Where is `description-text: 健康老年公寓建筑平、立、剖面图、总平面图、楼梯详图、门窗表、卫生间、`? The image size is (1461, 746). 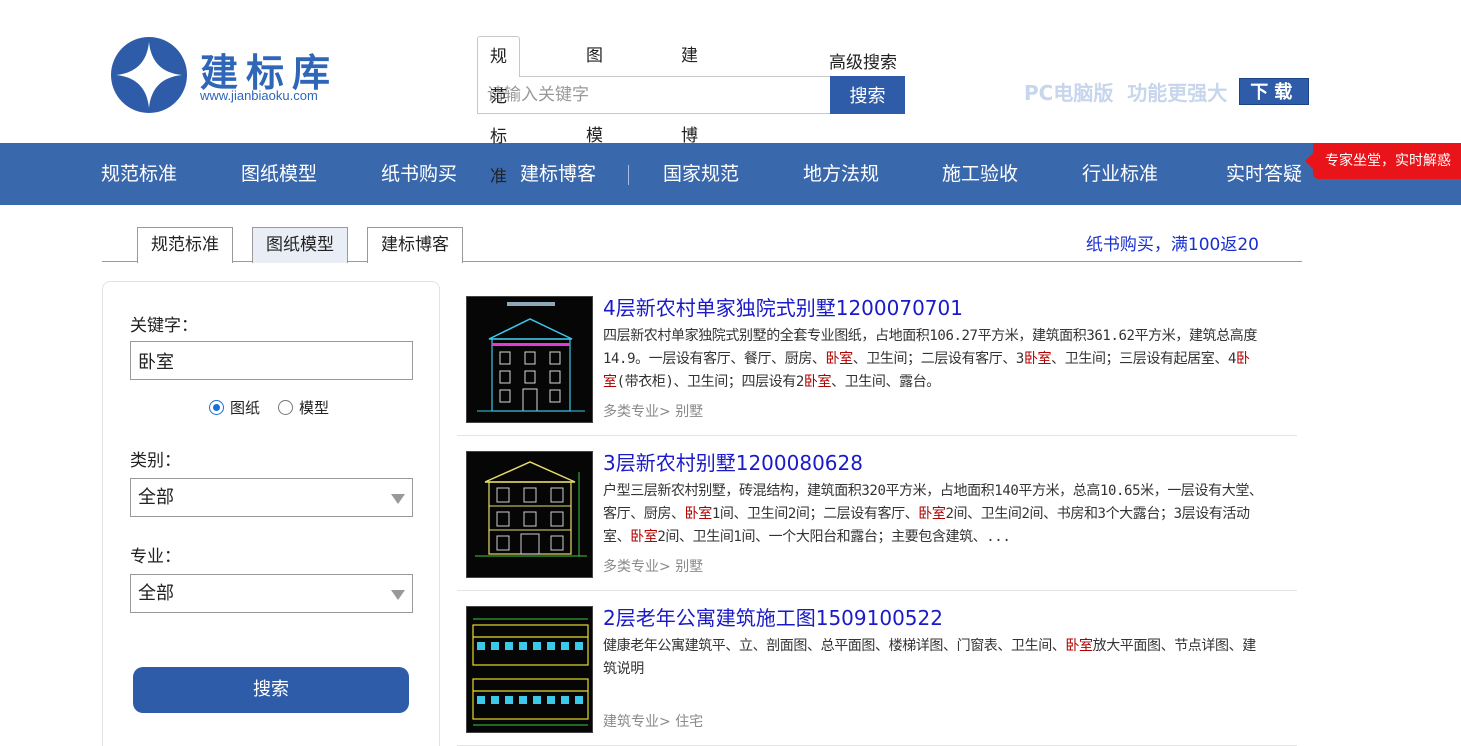 description-text: 健康老年公寓建筑平、立、剖面图、总平面图、楼梯详图、门窗表、卫生间、 is located at coordinates (834, 646).